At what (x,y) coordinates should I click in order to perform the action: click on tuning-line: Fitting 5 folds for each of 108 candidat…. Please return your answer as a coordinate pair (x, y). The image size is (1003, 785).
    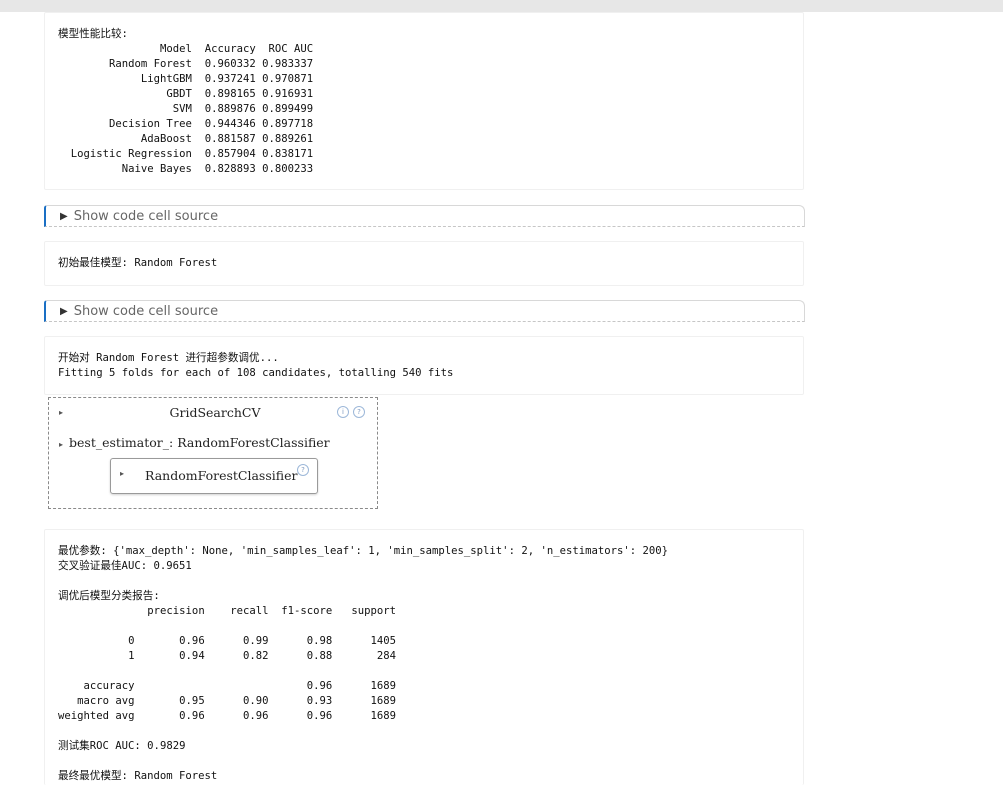
    Looking at the image, I should click on (256, 373).